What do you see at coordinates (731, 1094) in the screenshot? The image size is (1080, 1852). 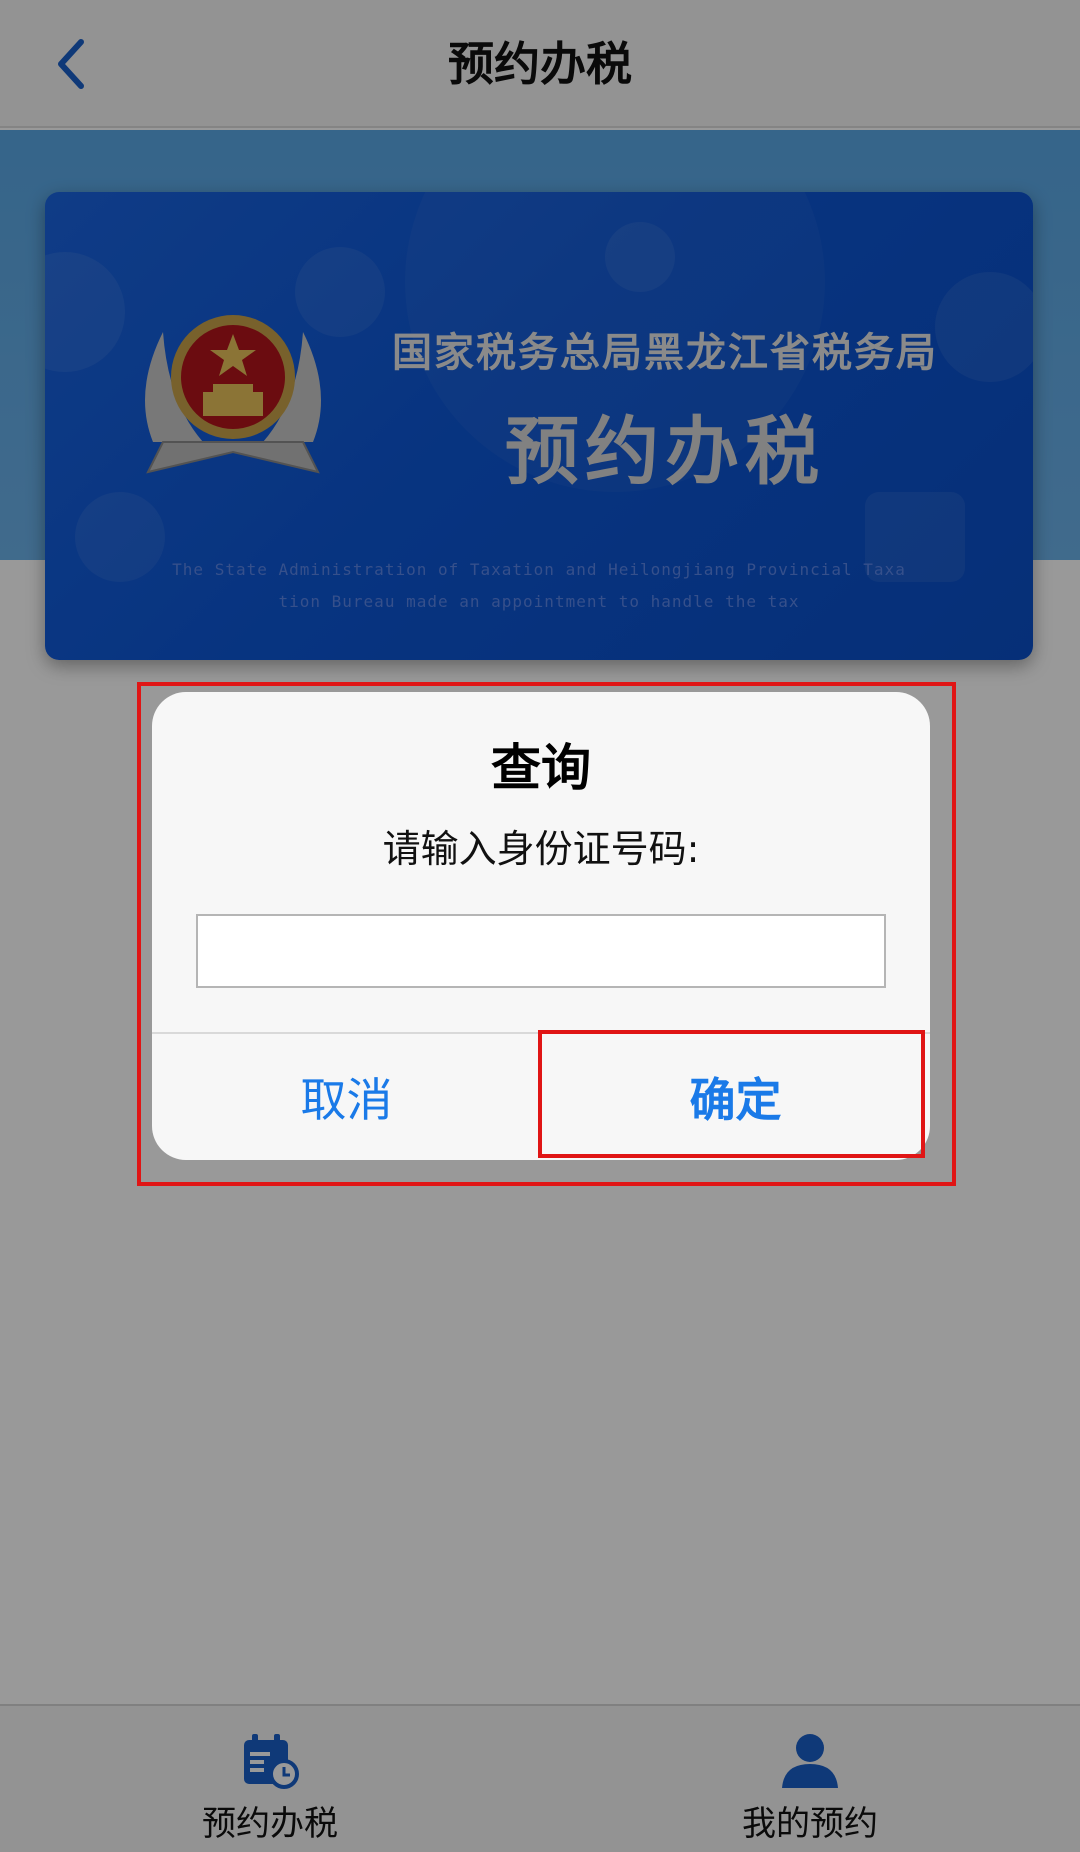 I see `confirm-highlight-box` at bounding box center [731, 1094].